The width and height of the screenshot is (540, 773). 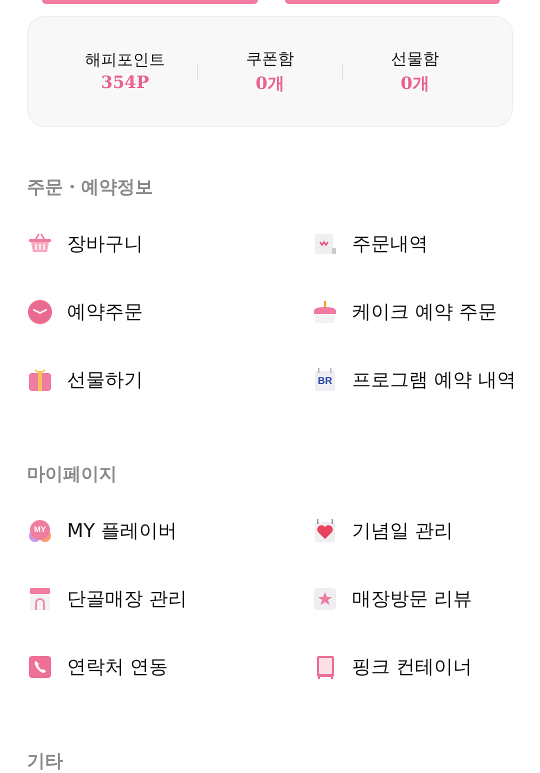 What do you see at coordinates (325, 244) in the screenshot?
I see `receipt-icon` at bounding box center [325, 244].